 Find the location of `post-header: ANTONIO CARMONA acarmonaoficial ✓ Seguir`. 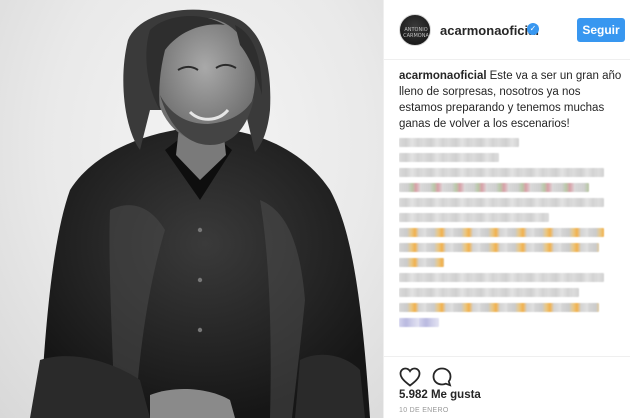

post-header: ANTONIO CARMONA acarmonaoficial ✓ Seguir is located at coordinates (507, 30).